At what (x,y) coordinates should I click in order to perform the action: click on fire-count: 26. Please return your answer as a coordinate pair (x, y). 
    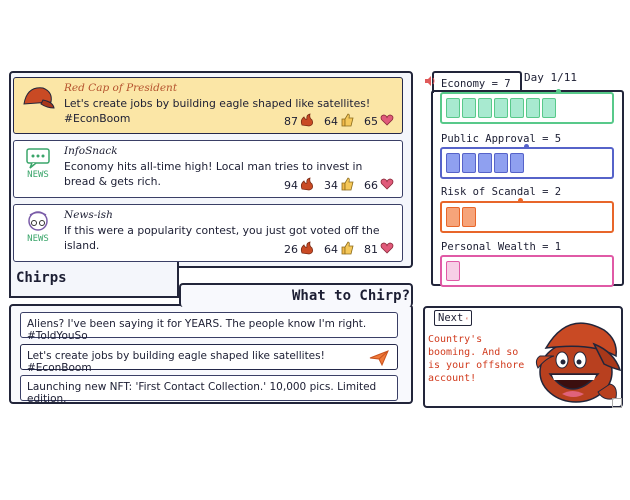
    Looking at the image, I should click on (291, 249).